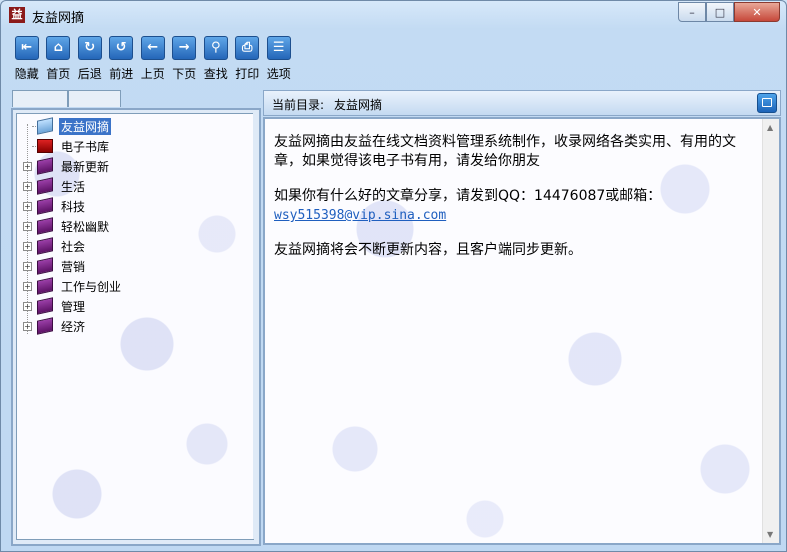 The image size is (787, 552). Describe the element at coordinates (770, 127) in the screenshot. I see `scroll-up-icon: ▲` at that location.